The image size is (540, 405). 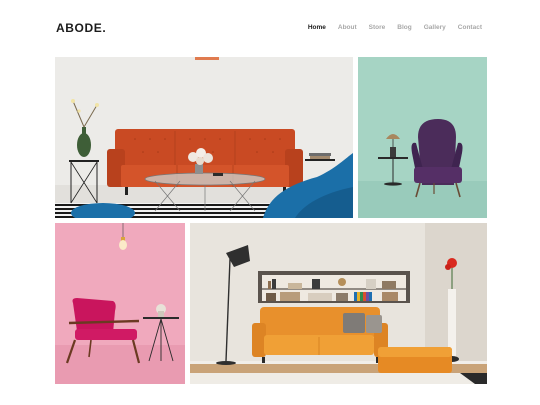 What do you see at coordinates (404, 27) in the screenshot?
I see `nav-blog: Blog` at bounding box center [404, 27].